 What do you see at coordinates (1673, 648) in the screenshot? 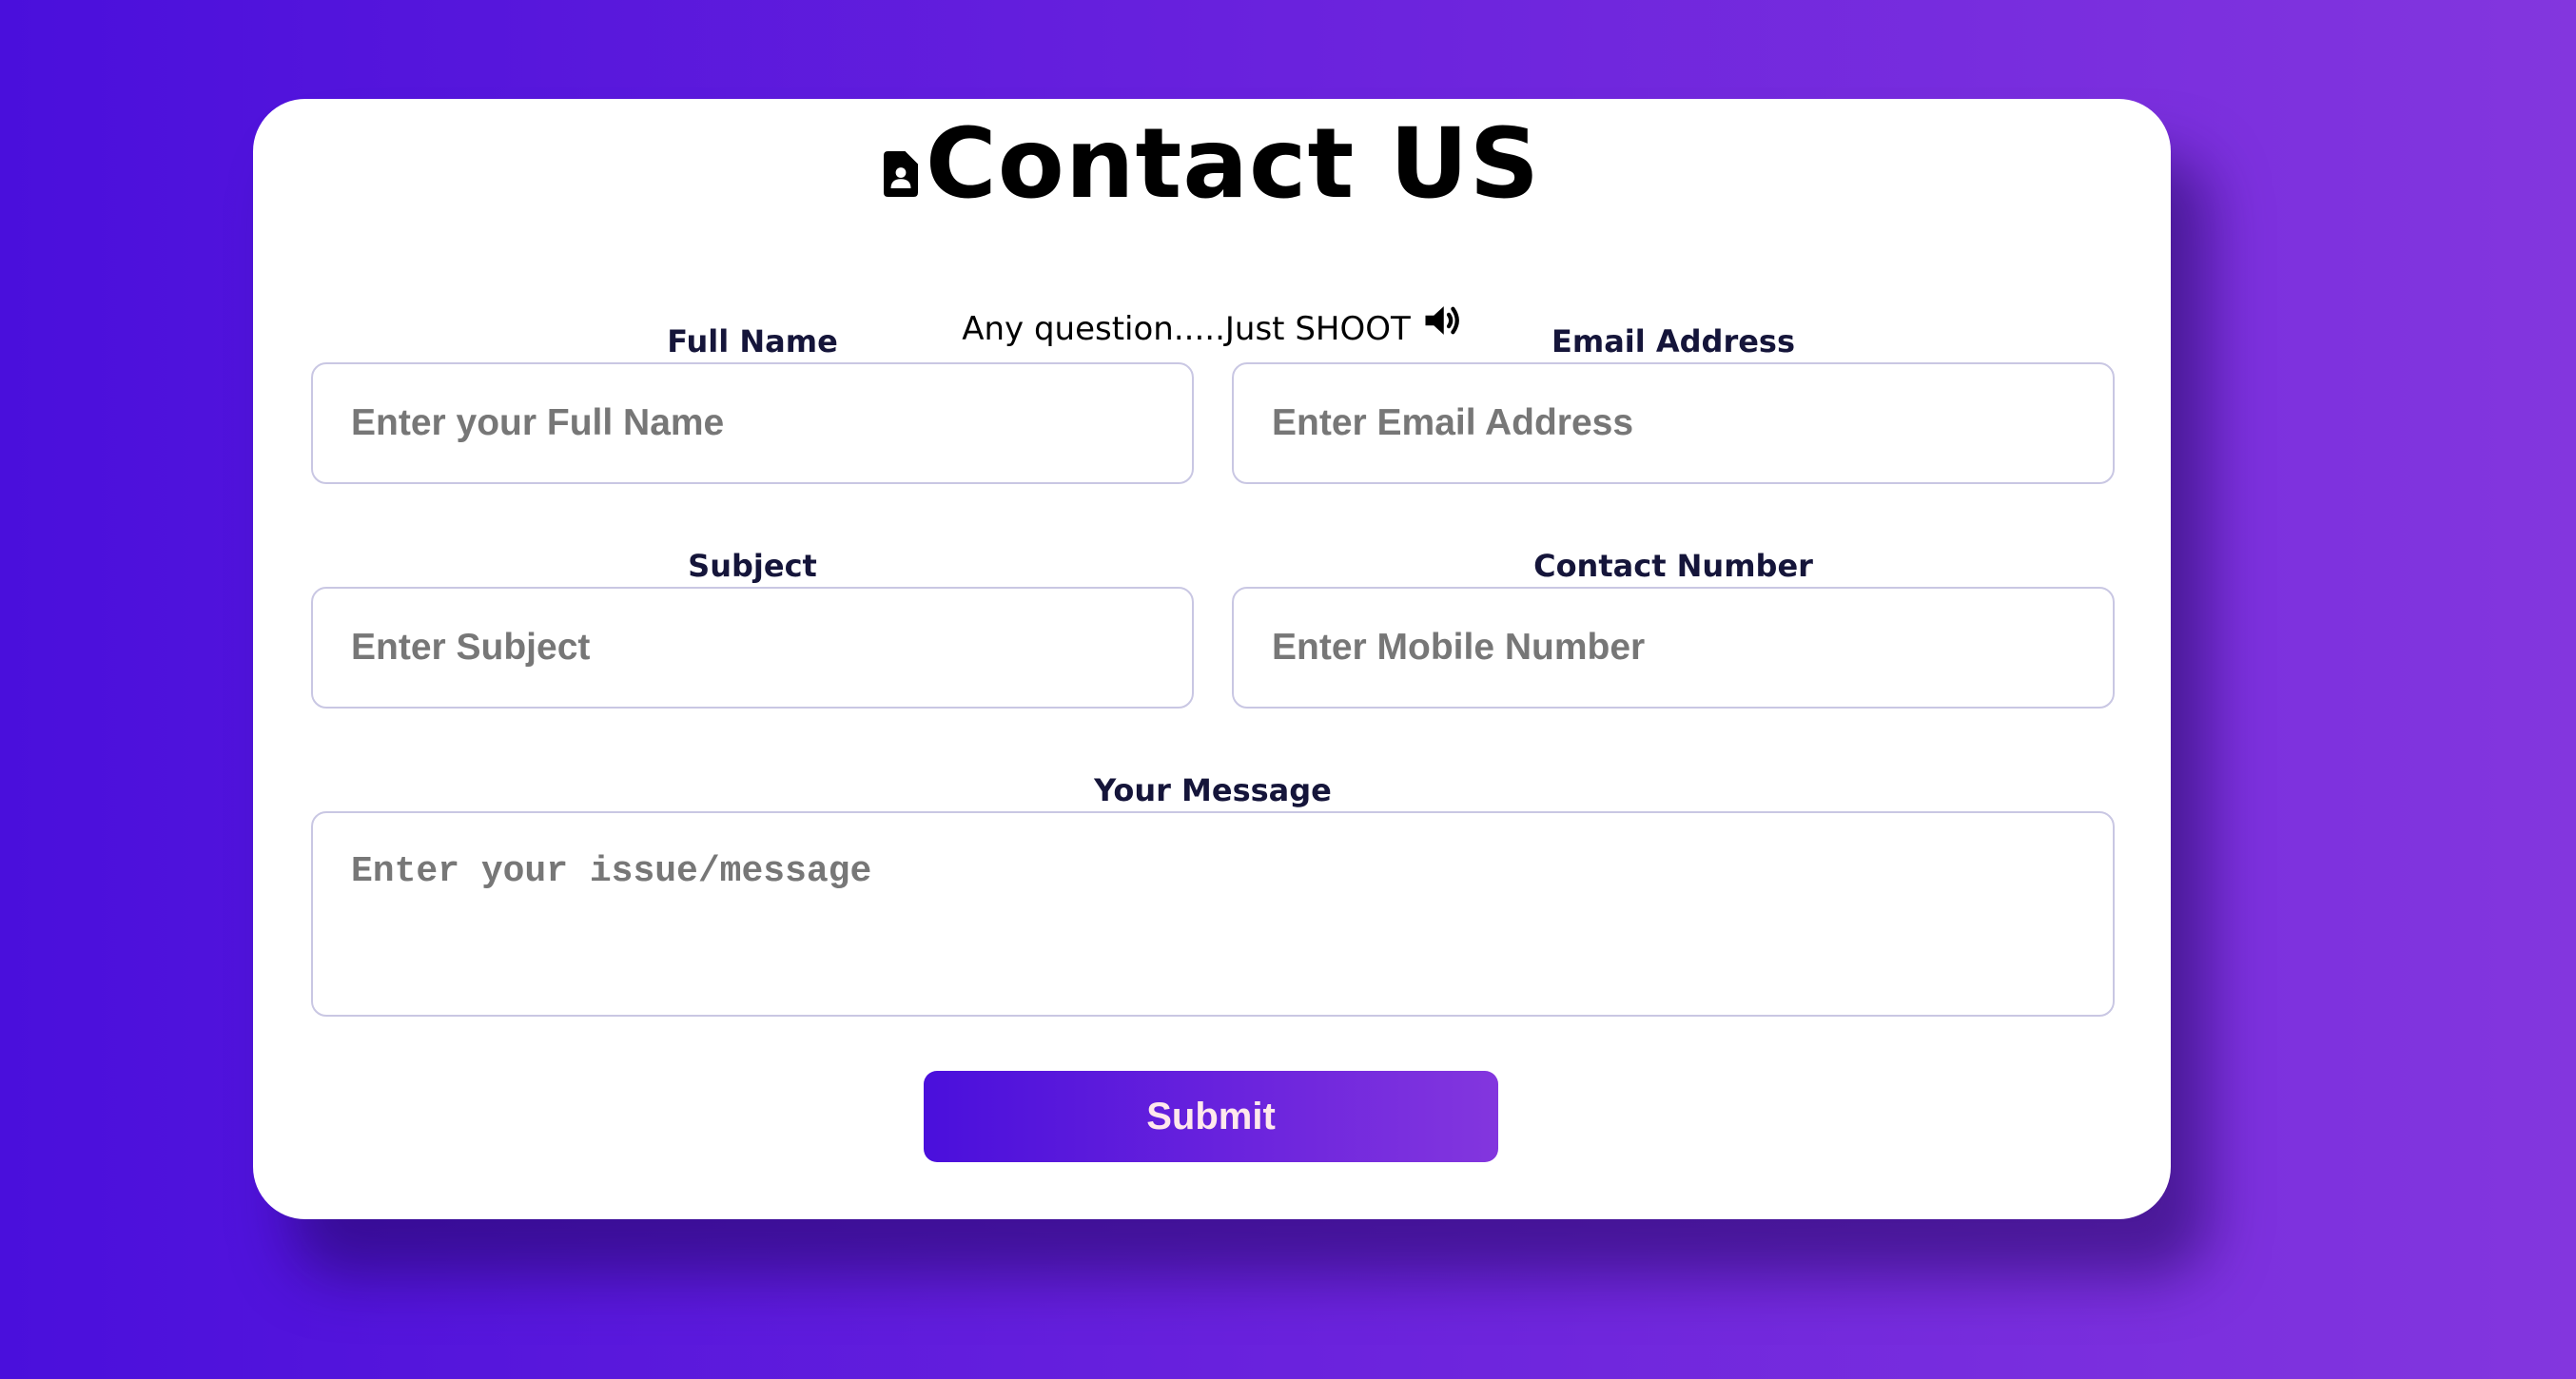
I see `contact-number-input` at bounding box center [1673, 648].